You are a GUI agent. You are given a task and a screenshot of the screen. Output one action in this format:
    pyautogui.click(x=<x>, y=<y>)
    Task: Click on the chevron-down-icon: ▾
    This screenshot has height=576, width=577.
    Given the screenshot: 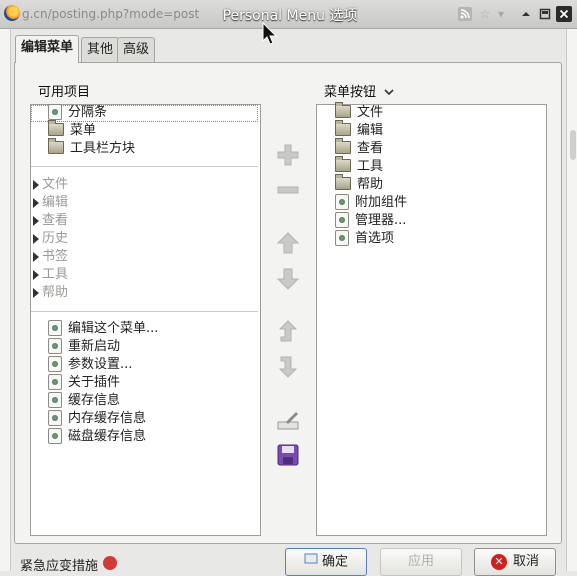 What is the action you would take?
    pyautogui.click(x=501, y=14)
    